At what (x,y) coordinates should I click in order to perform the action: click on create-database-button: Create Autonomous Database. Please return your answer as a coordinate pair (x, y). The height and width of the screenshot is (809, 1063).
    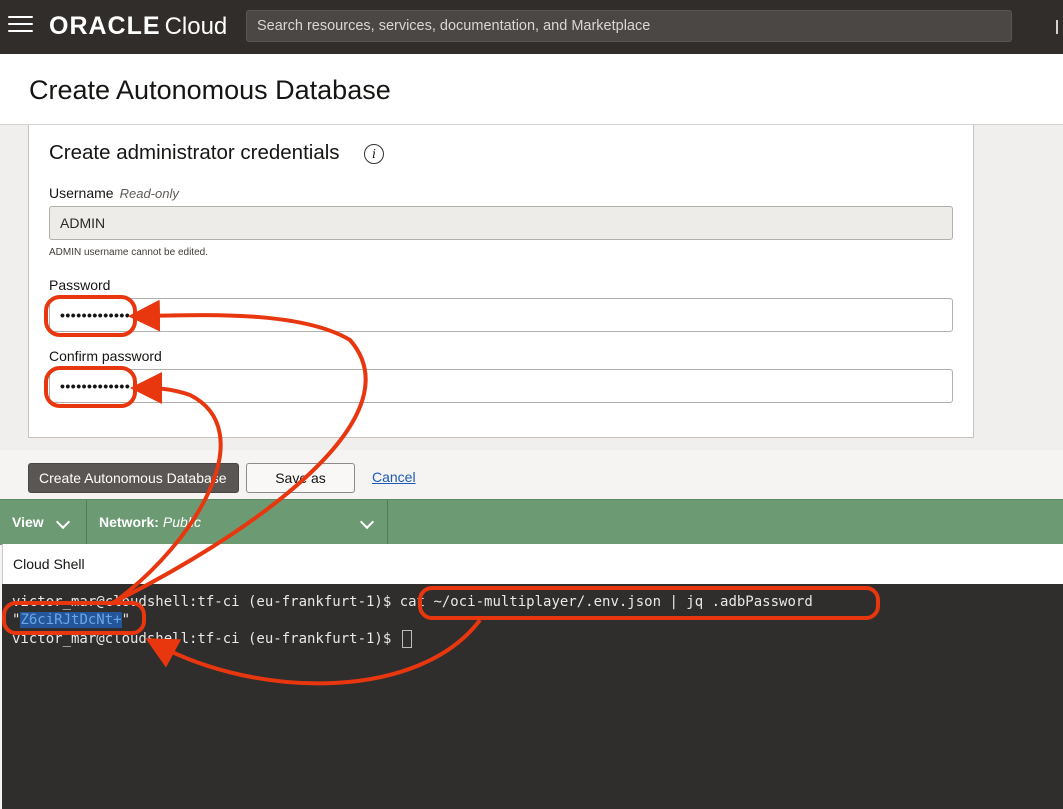
    Looking at the image, I should click on (133, 478).